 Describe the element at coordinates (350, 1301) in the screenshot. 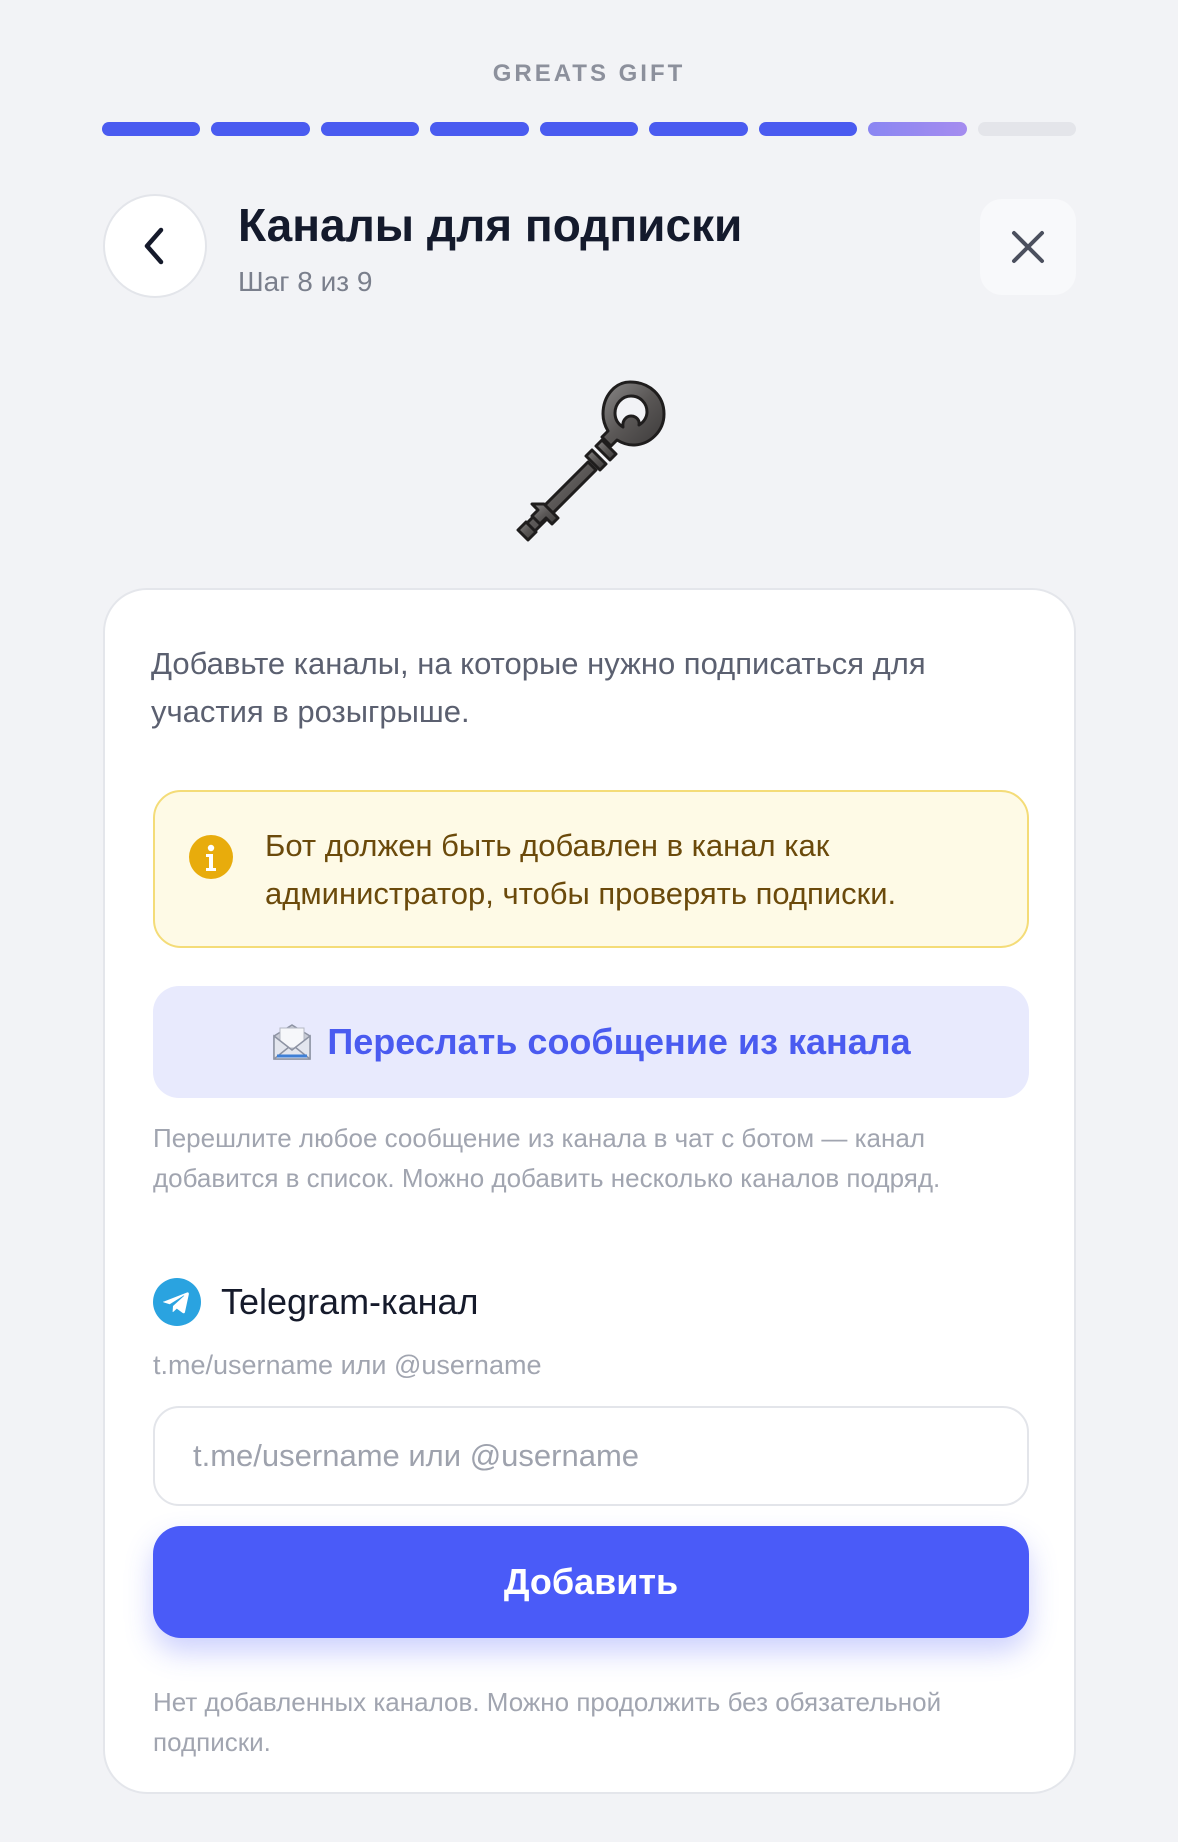

I see `telegram-channel-label: Telegram-канал` at that location.